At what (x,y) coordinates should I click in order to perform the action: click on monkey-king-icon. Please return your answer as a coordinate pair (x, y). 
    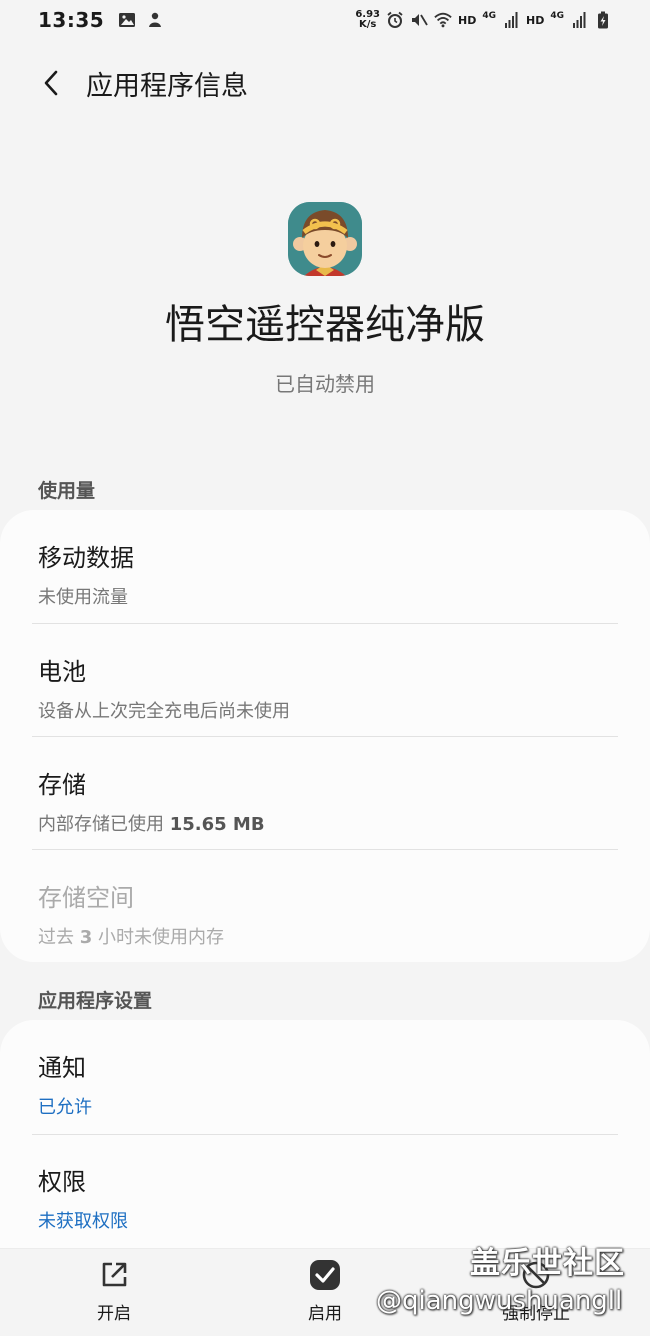
    Looking at the image, I should click on (325, 239).